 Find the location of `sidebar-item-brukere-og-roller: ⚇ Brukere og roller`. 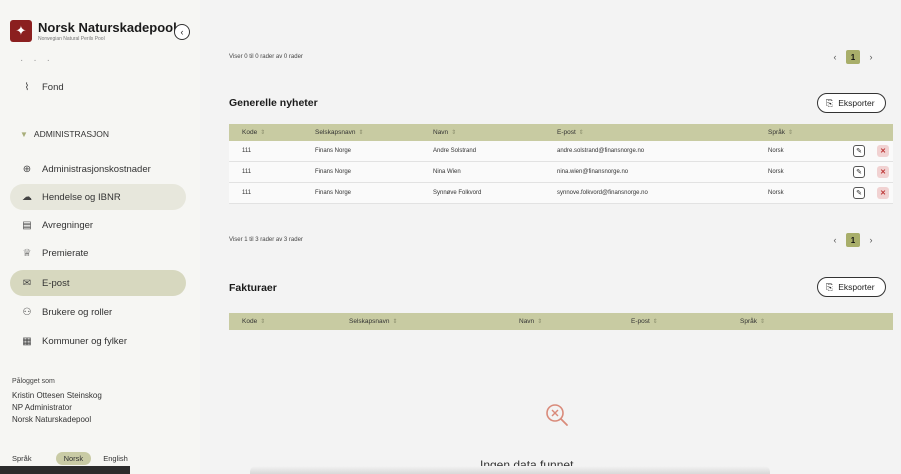

sidebar-item-brukere-og-roller: ⚇ Brukere og roller is located at coordinates (98, 312).